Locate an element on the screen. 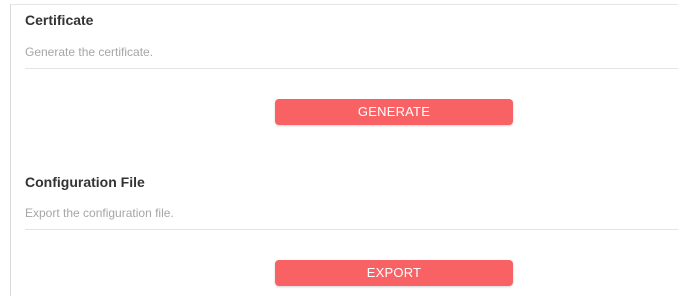 This screenshot has width=678, height=296. configuration-file-section-description: Export the configuration file. is located at coordinates (99, 213).